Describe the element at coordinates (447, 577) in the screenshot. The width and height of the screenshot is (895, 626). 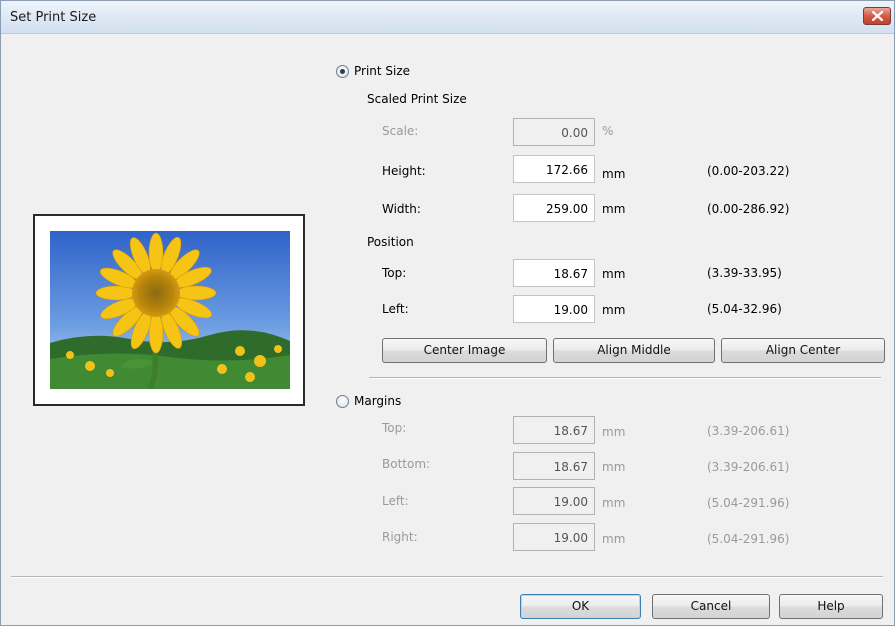
I see `footer-divider` at that location.